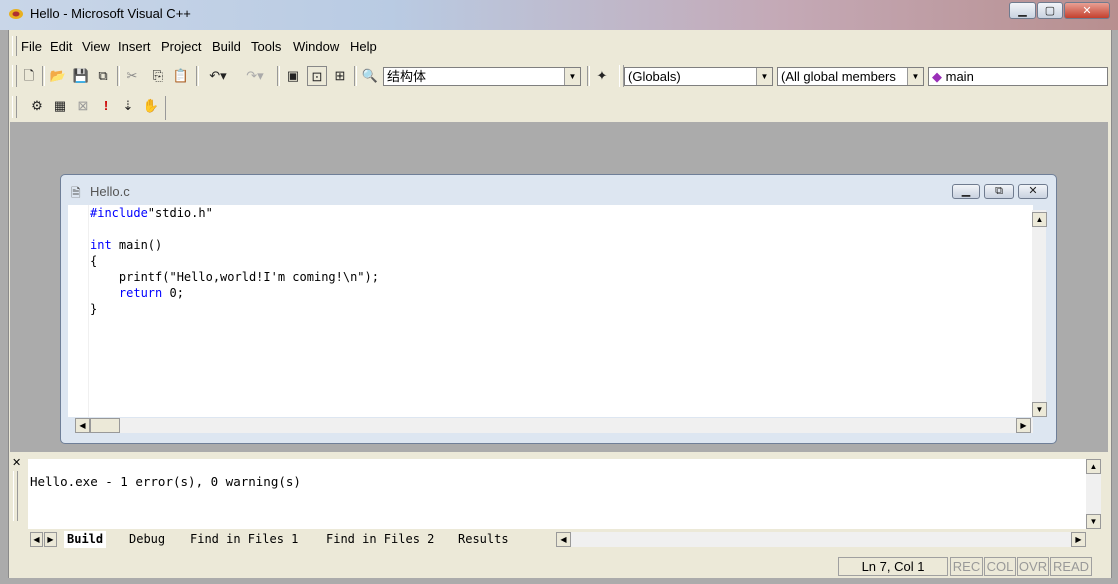 This screenshot has height=584, width=1118. I want to click on code-keyword: return, so click(140, 293).